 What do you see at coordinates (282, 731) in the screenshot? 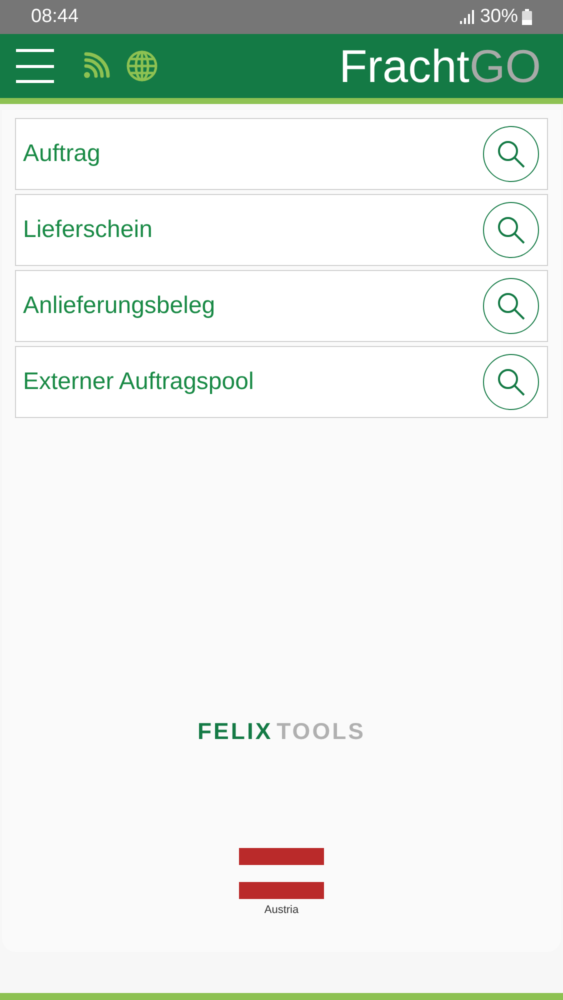
I see `felix-tools-logo: FELIX TOOLS` at bounding box center [282, 731].